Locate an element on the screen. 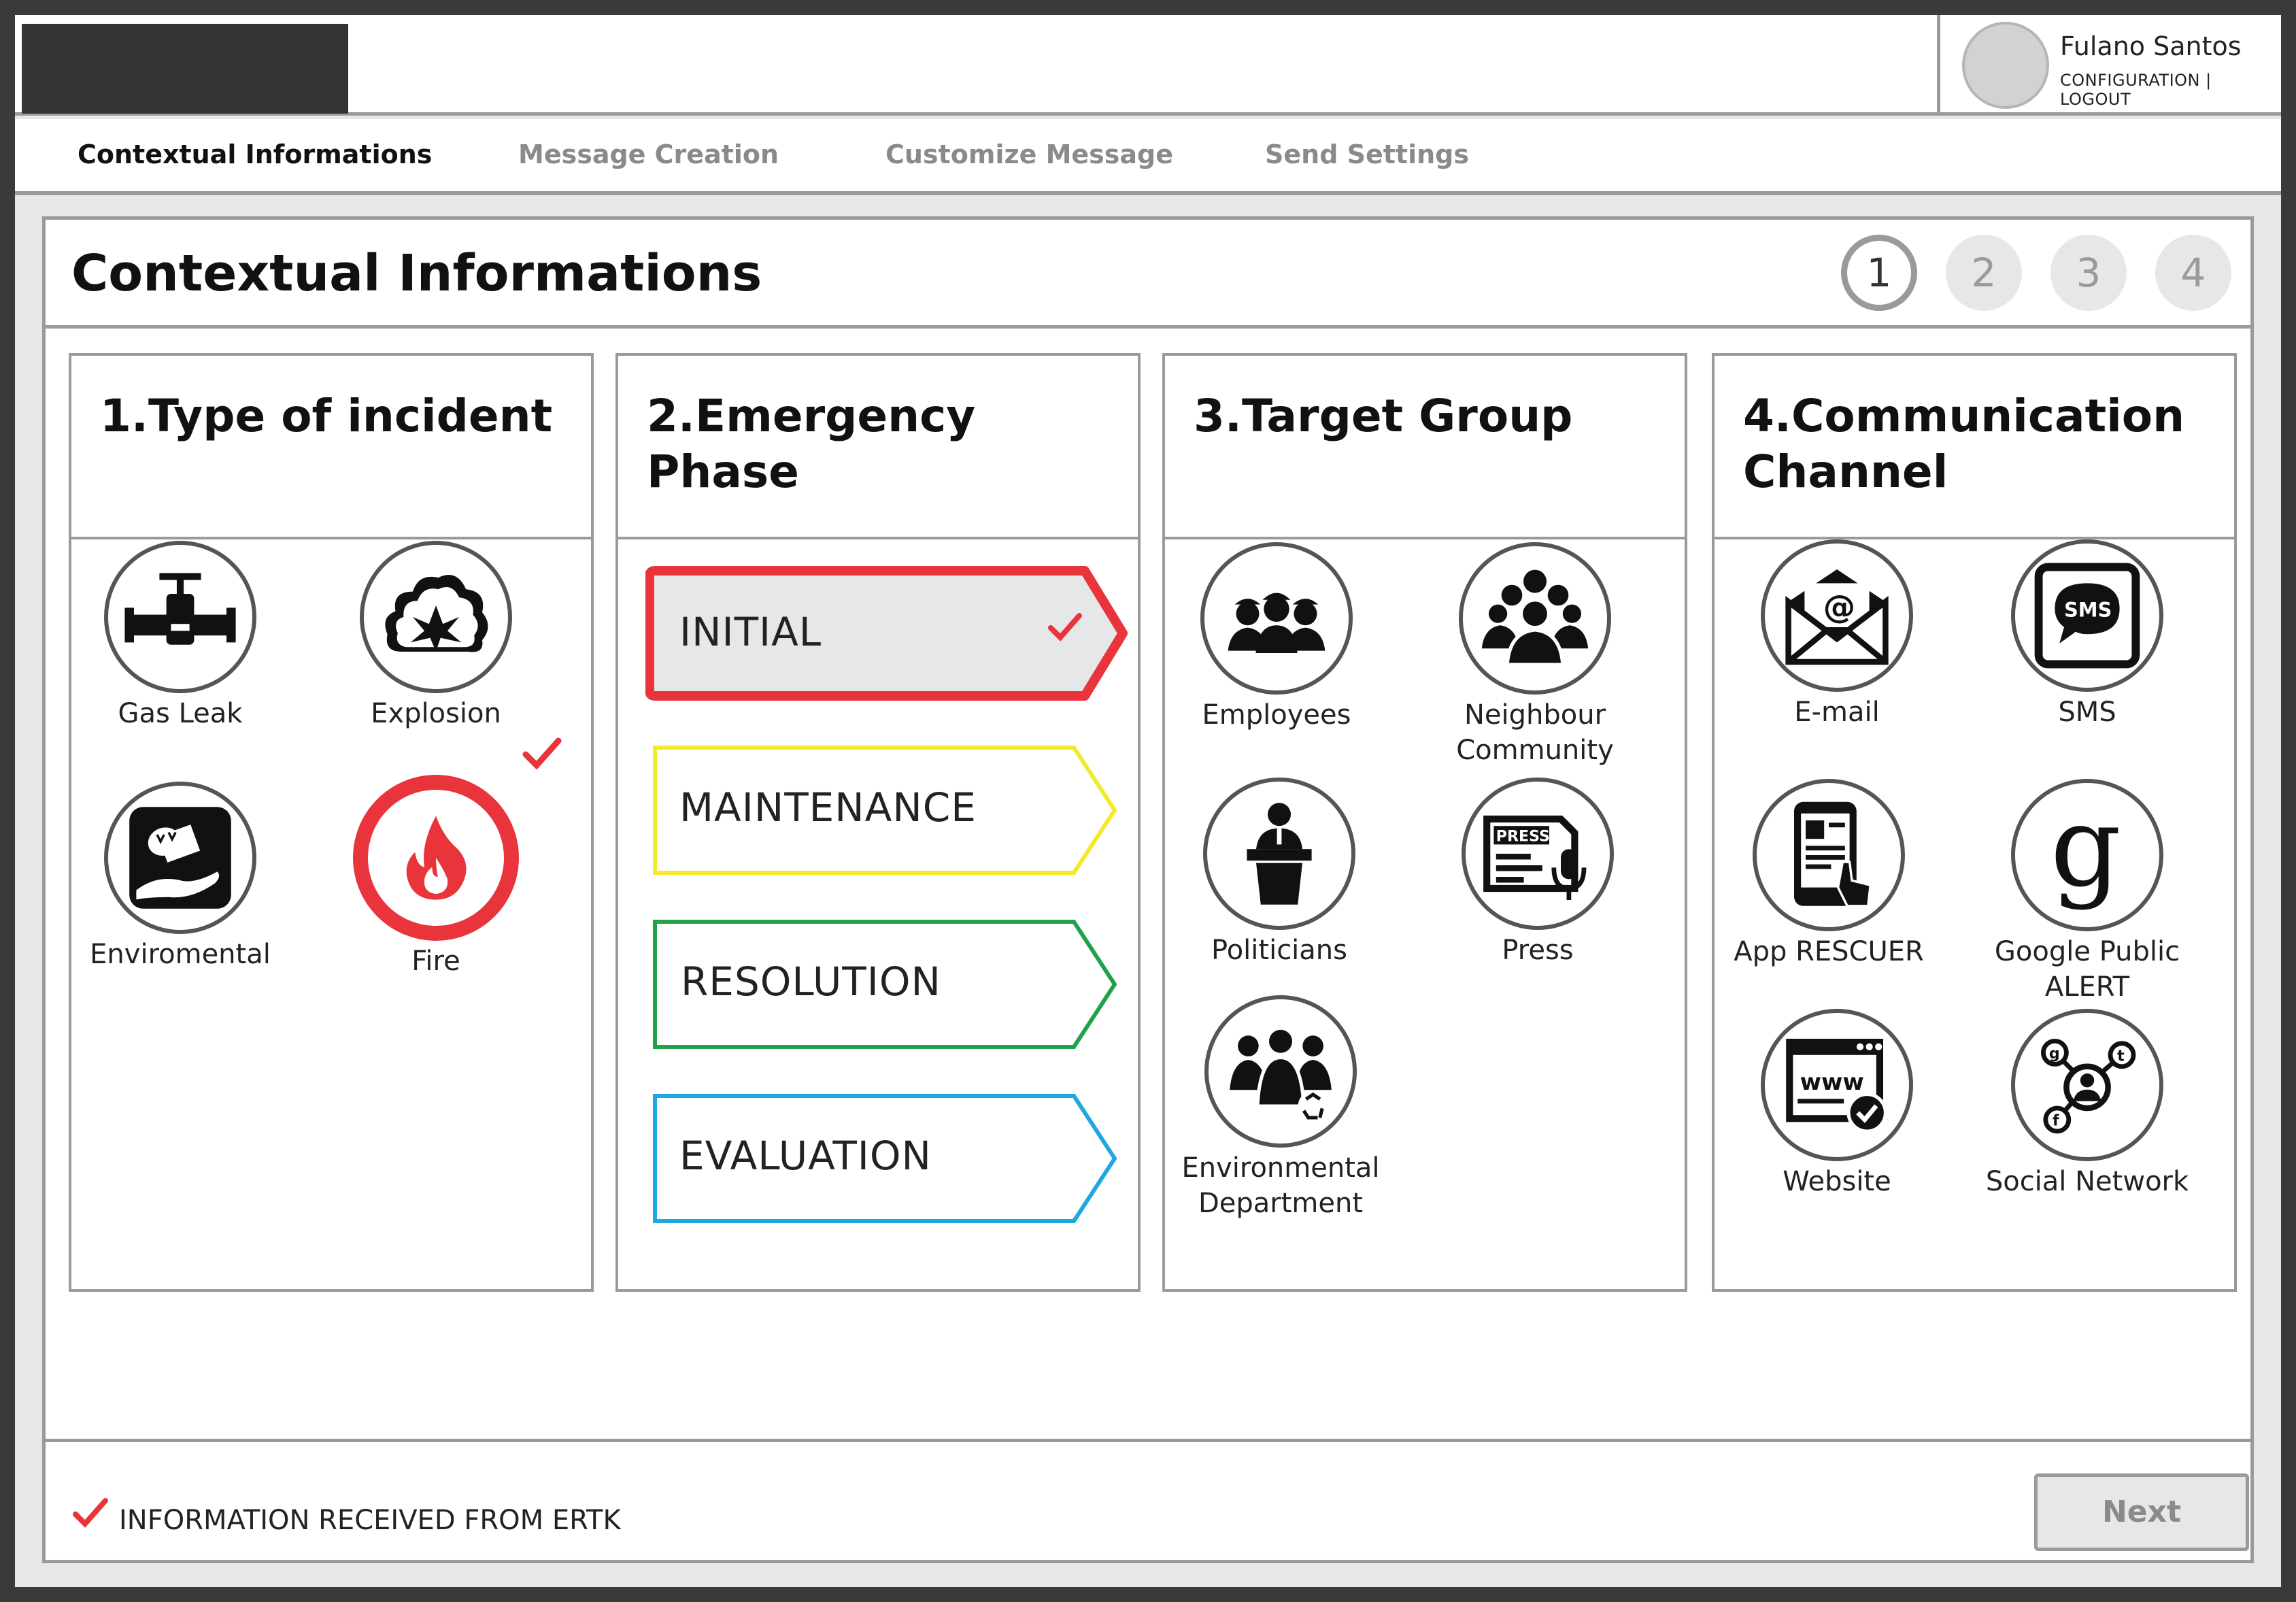  svg-text: www is located at coordinates (1832, 1082).